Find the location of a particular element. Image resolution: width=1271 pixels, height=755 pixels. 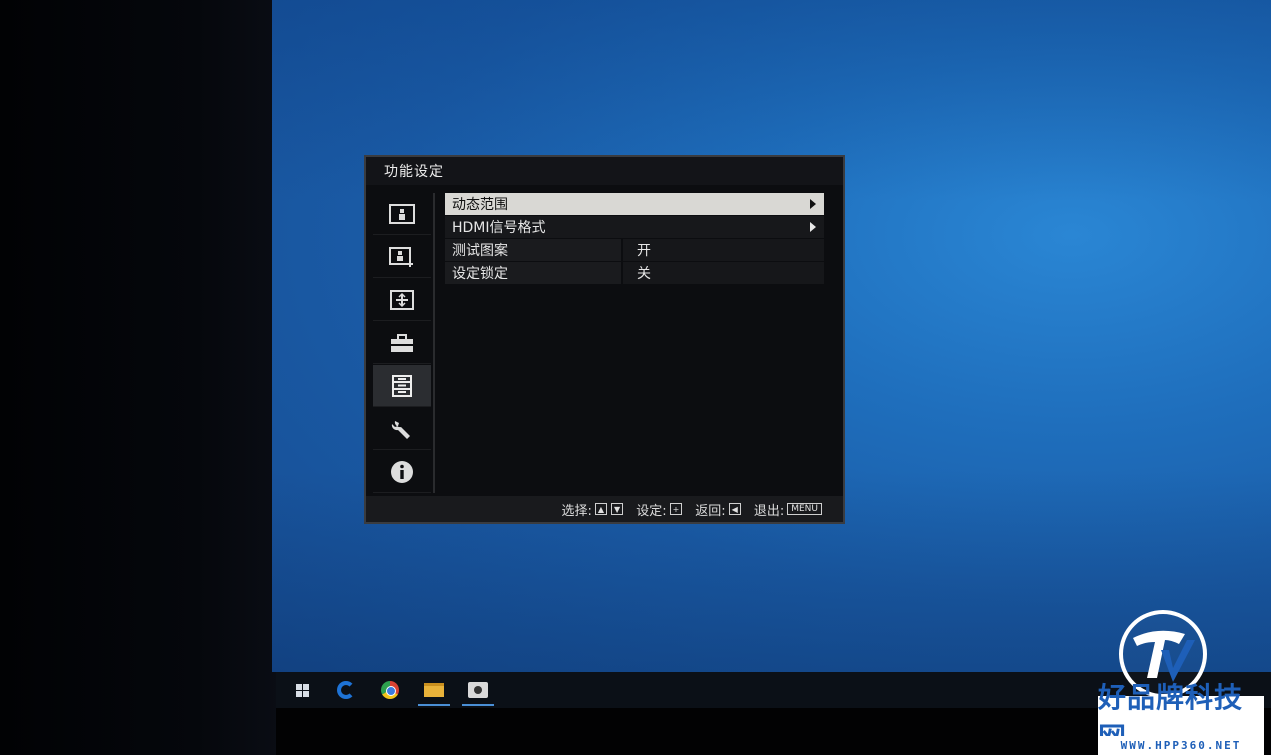

sidebar-item-installation is located at coordinates (402, 429).